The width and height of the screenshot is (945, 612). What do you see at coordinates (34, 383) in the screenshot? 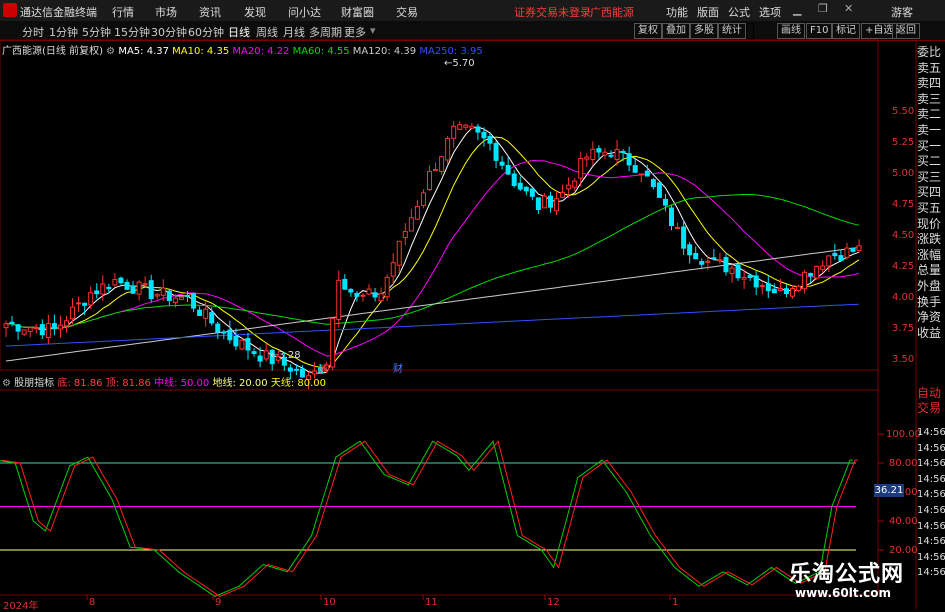
I see `oscillator-title: 股朋指标` at bounding box center [34, 383].